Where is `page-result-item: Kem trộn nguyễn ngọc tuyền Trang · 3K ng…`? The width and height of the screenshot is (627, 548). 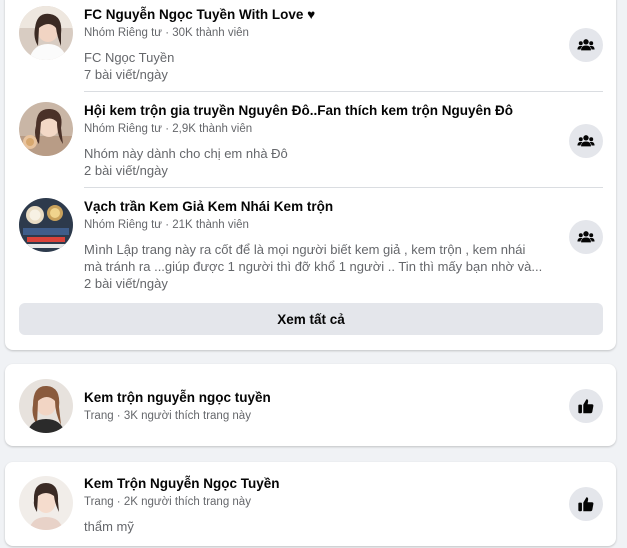 page-result-item: Kem trộn nguyễn ngọc tuyền Trang · 3K ng… is located at coordinates (311, 406).